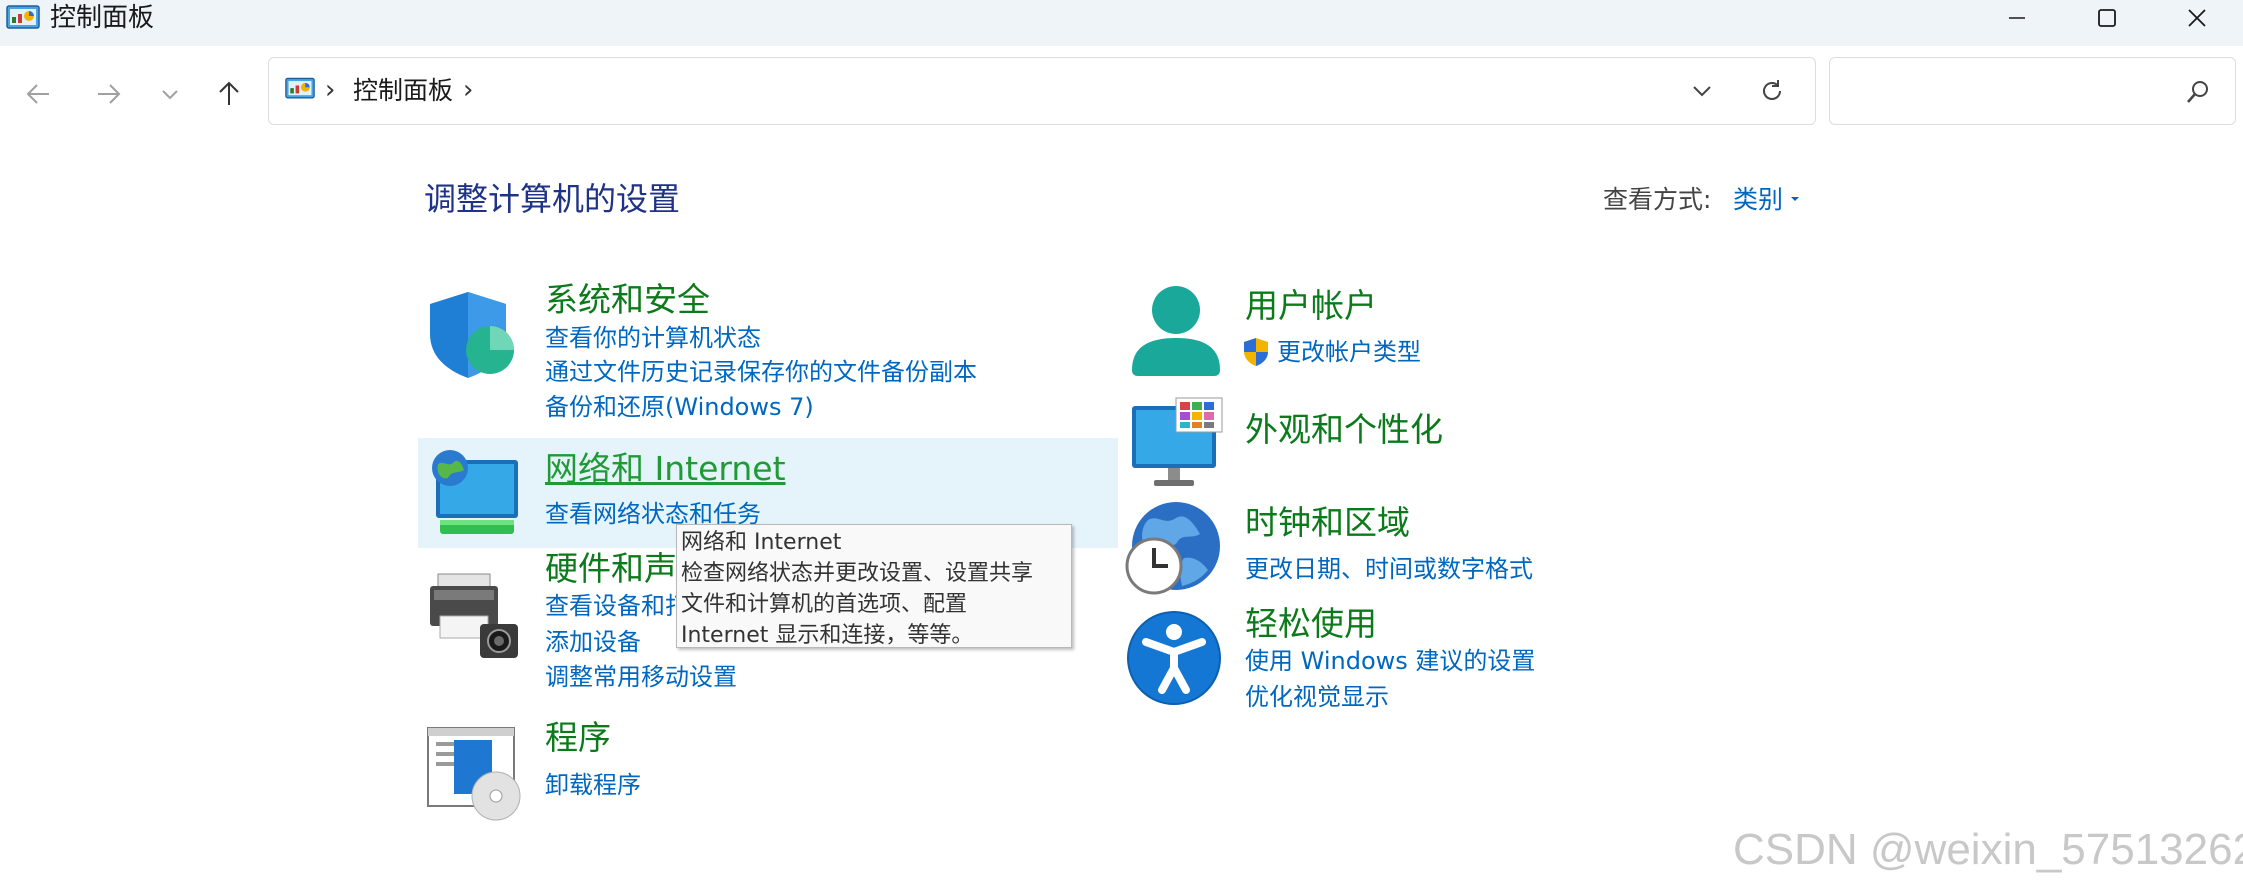  What do you see at coordinates (1317, 697) in the screenshot?
I see `link-optimize-visual-display: 优化视觉显示` at bounding box center [1317, 697].